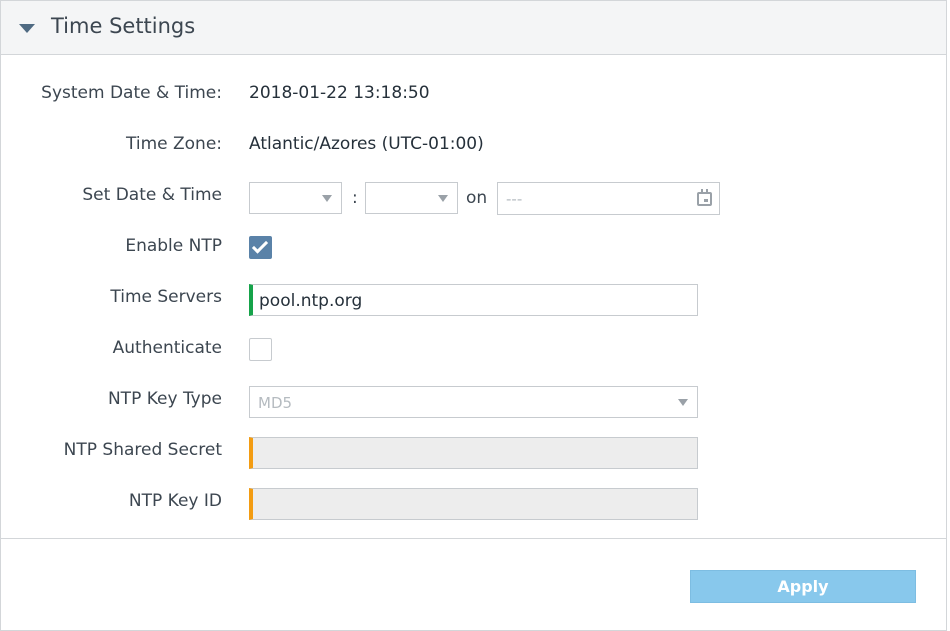  I want to click on checkmark-icon, so click(260, 245).